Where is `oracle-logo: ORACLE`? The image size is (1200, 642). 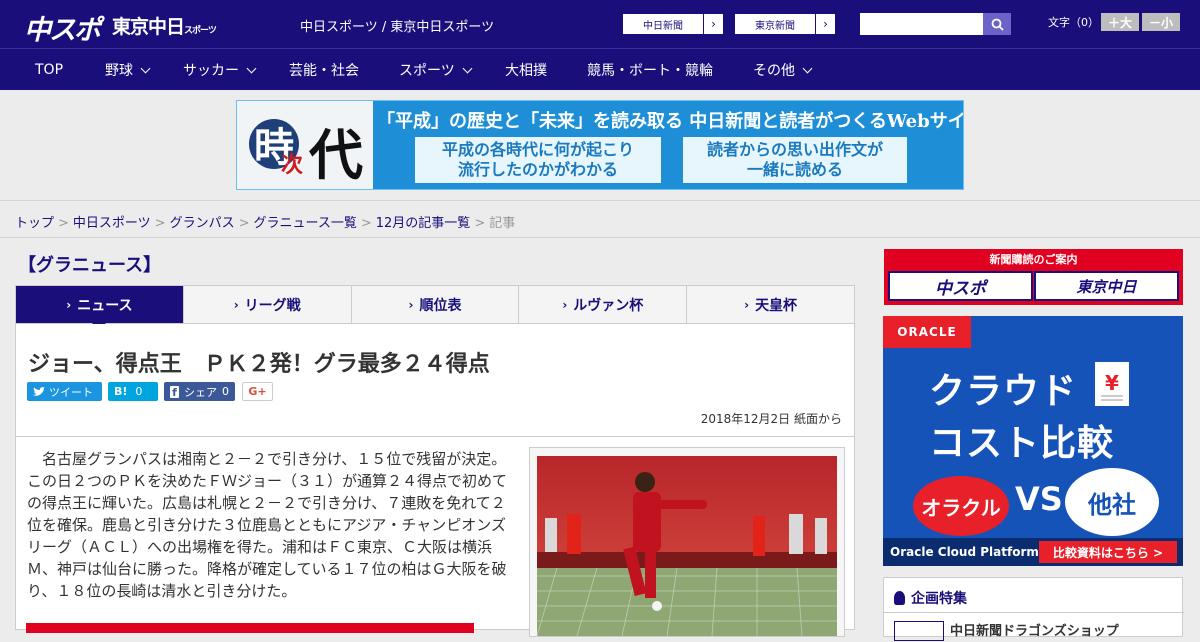 oracle-logo: ORACLE is located at coordinates (927, 332).